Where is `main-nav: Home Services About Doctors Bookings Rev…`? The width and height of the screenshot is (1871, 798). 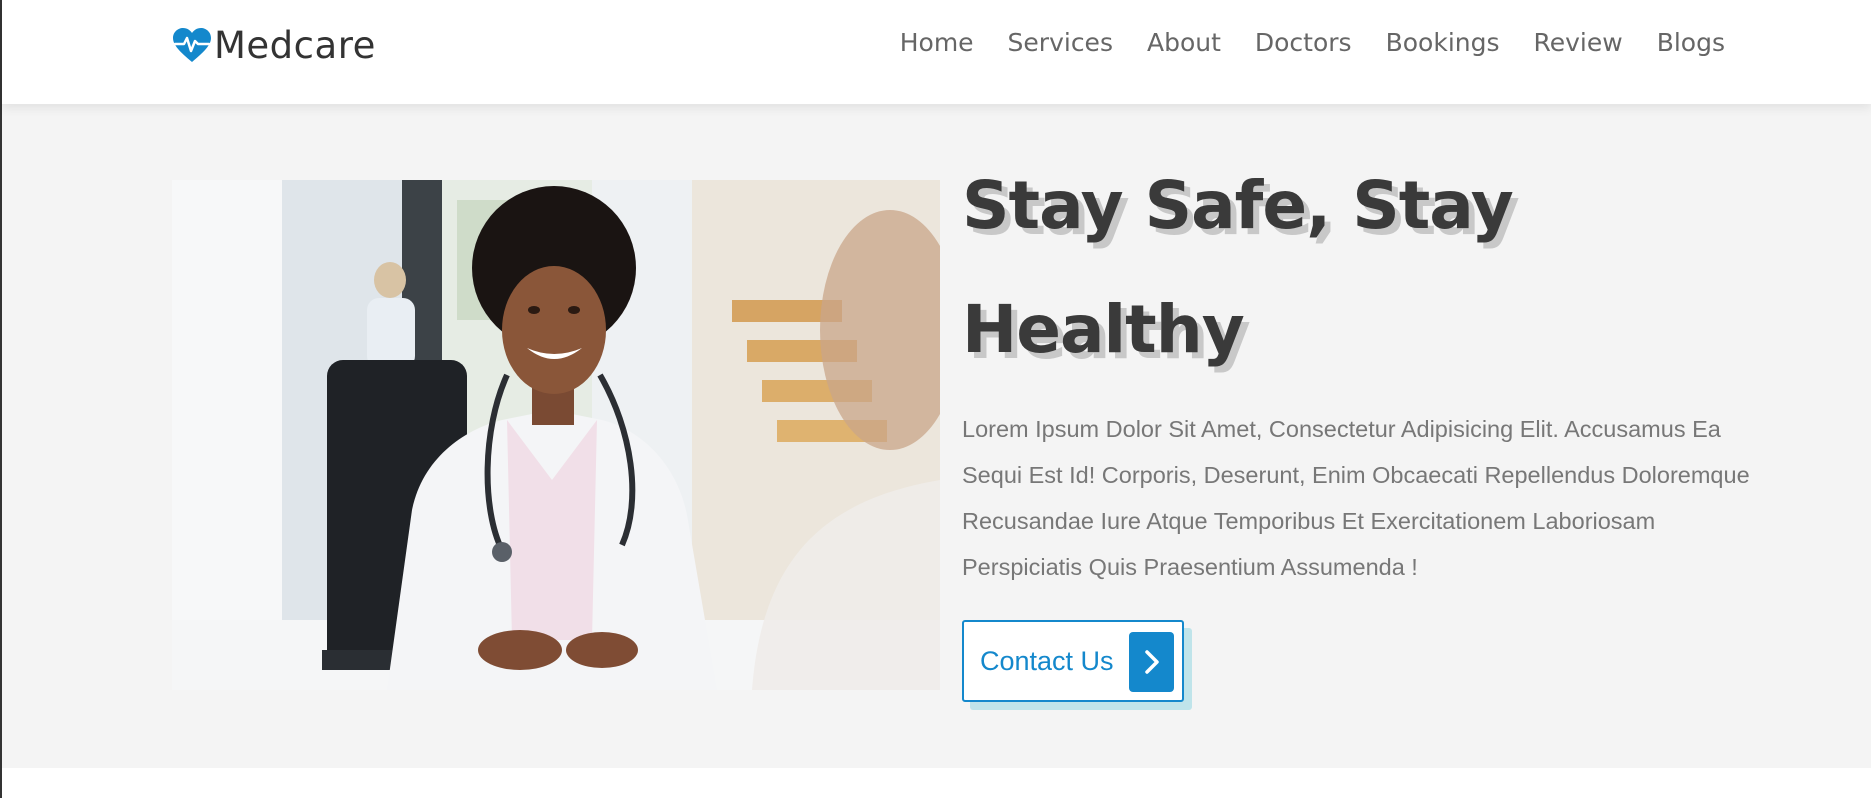 main-nav: Home Services About Doctors Bookings Rev… is located at coordinates (1312, 42).